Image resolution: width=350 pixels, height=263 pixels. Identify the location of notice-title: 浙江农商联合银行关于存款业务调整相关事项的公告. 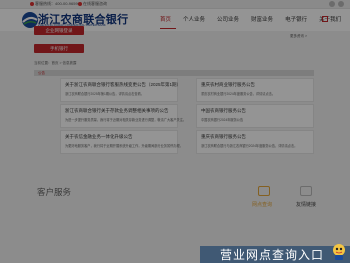
(117, 110).